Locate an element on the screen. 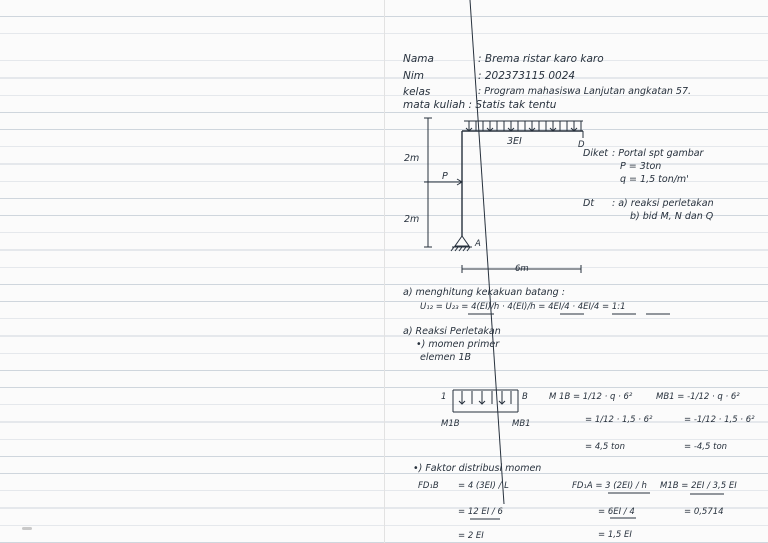 This screenshot has height=543, width=768. mata-kuliah-line: mata kuliah : Statis tak tentu is located at coordinates (480, 105).